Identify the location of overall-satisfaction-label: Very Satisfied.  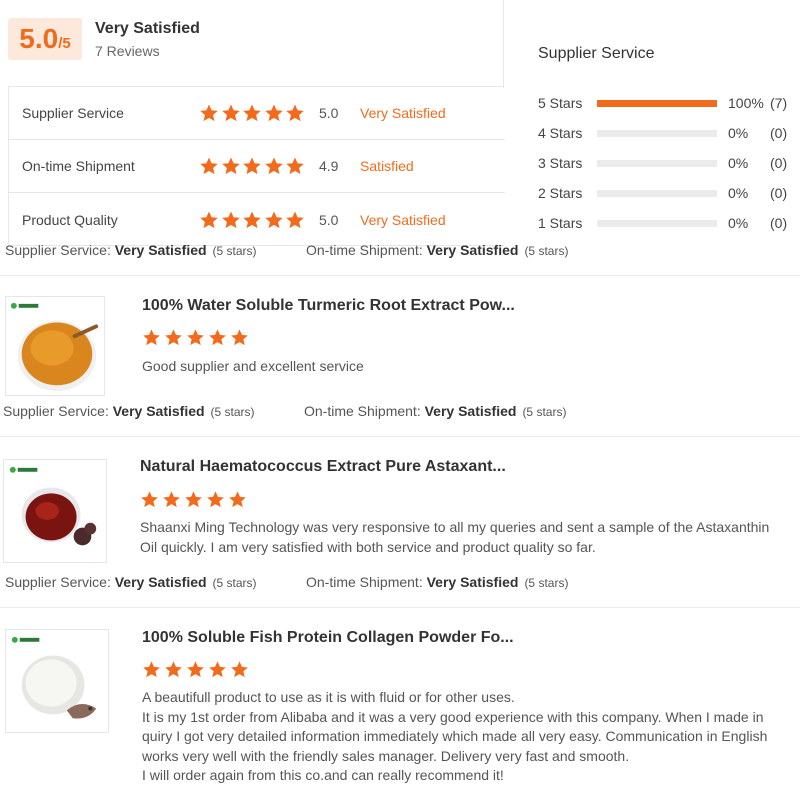
(147, 28).